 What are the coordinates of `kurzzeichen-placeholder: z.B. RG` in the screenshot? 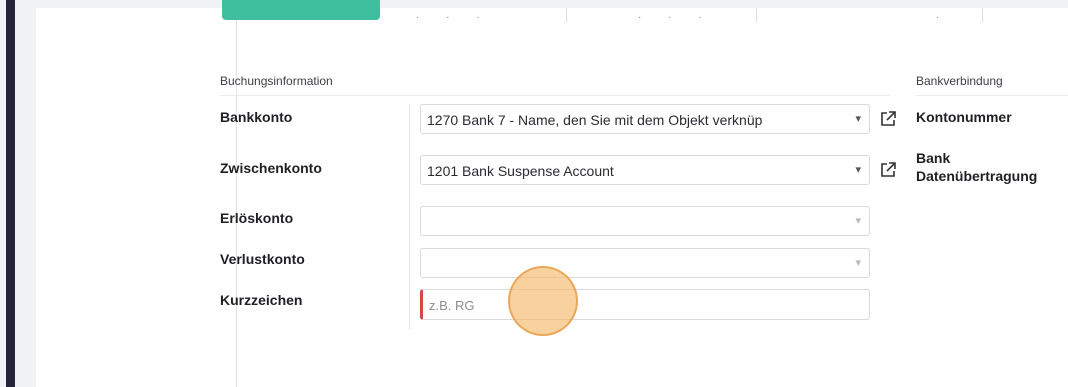 It's located at (452, 305).